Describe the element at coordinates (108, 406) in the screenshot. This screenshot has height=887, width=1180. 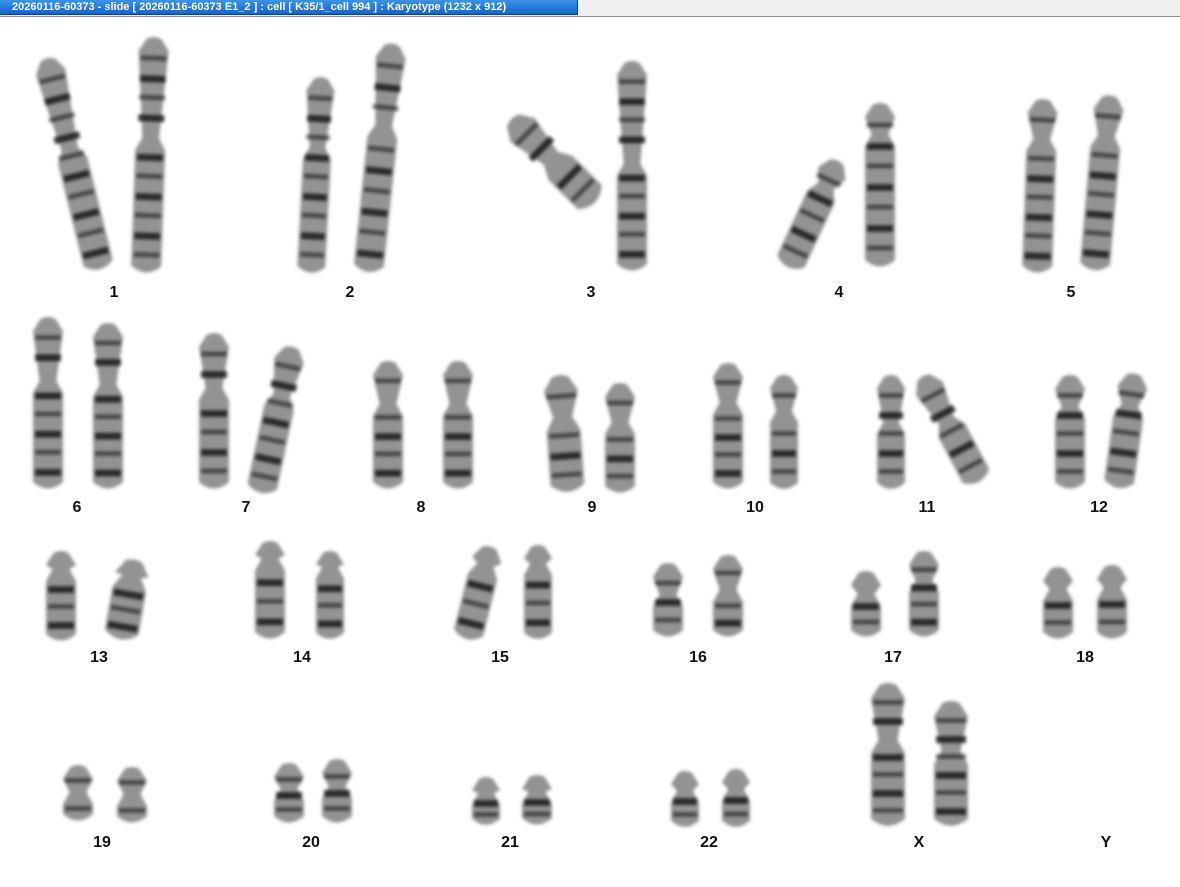
I see `chromosome-6-b` at that location.